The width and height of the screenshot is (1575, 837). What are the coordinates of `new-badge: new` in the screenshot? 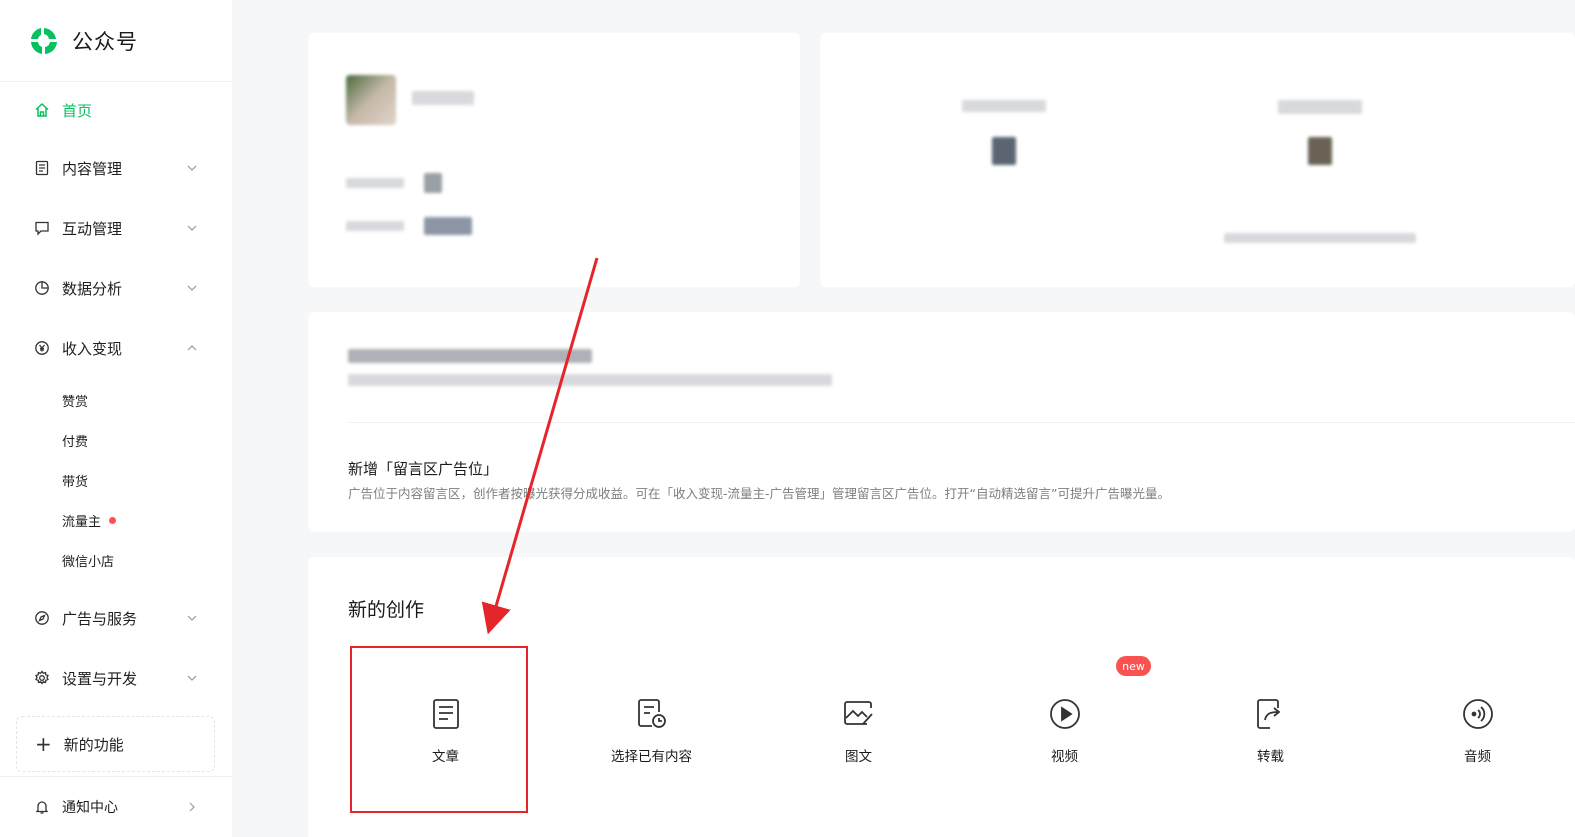 It's located at (1133, 666).